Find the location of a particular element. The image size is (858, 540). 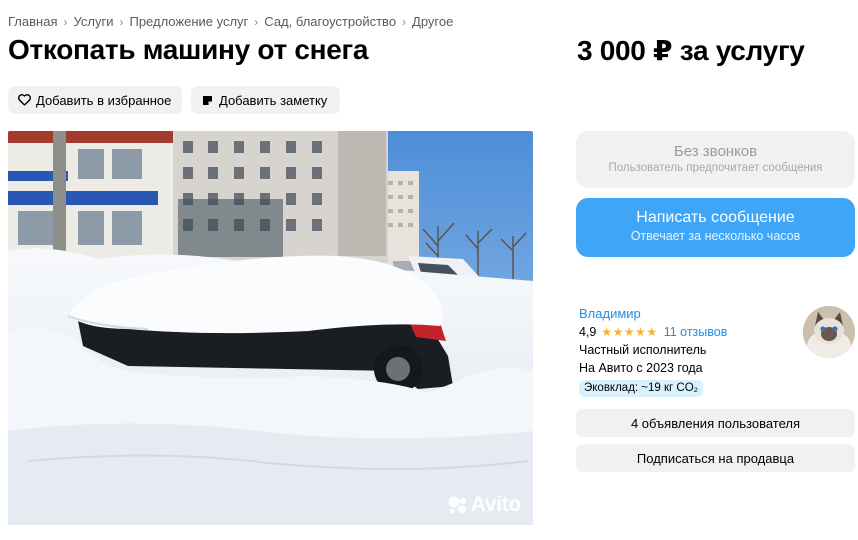

note-icon is located at coordinates (207, 100).